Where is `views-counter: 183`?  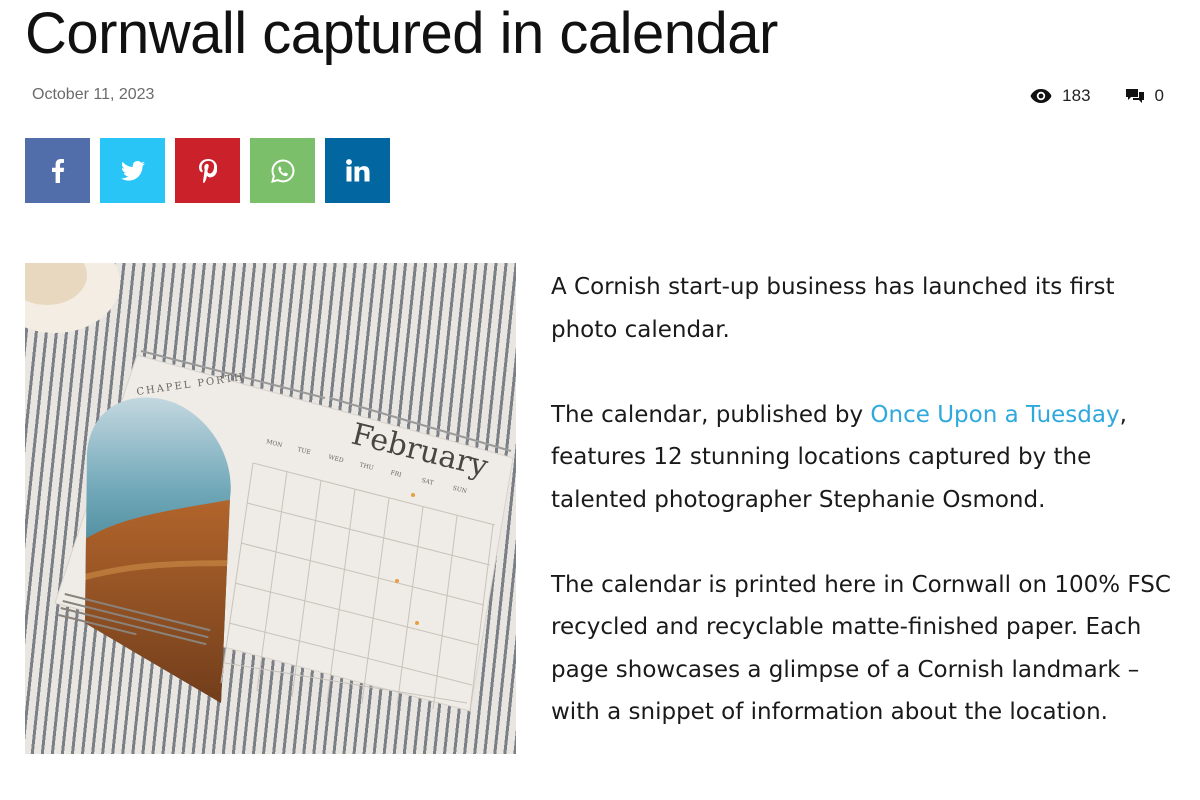
views-counter: 183 is located at coordinates (1060, 96).